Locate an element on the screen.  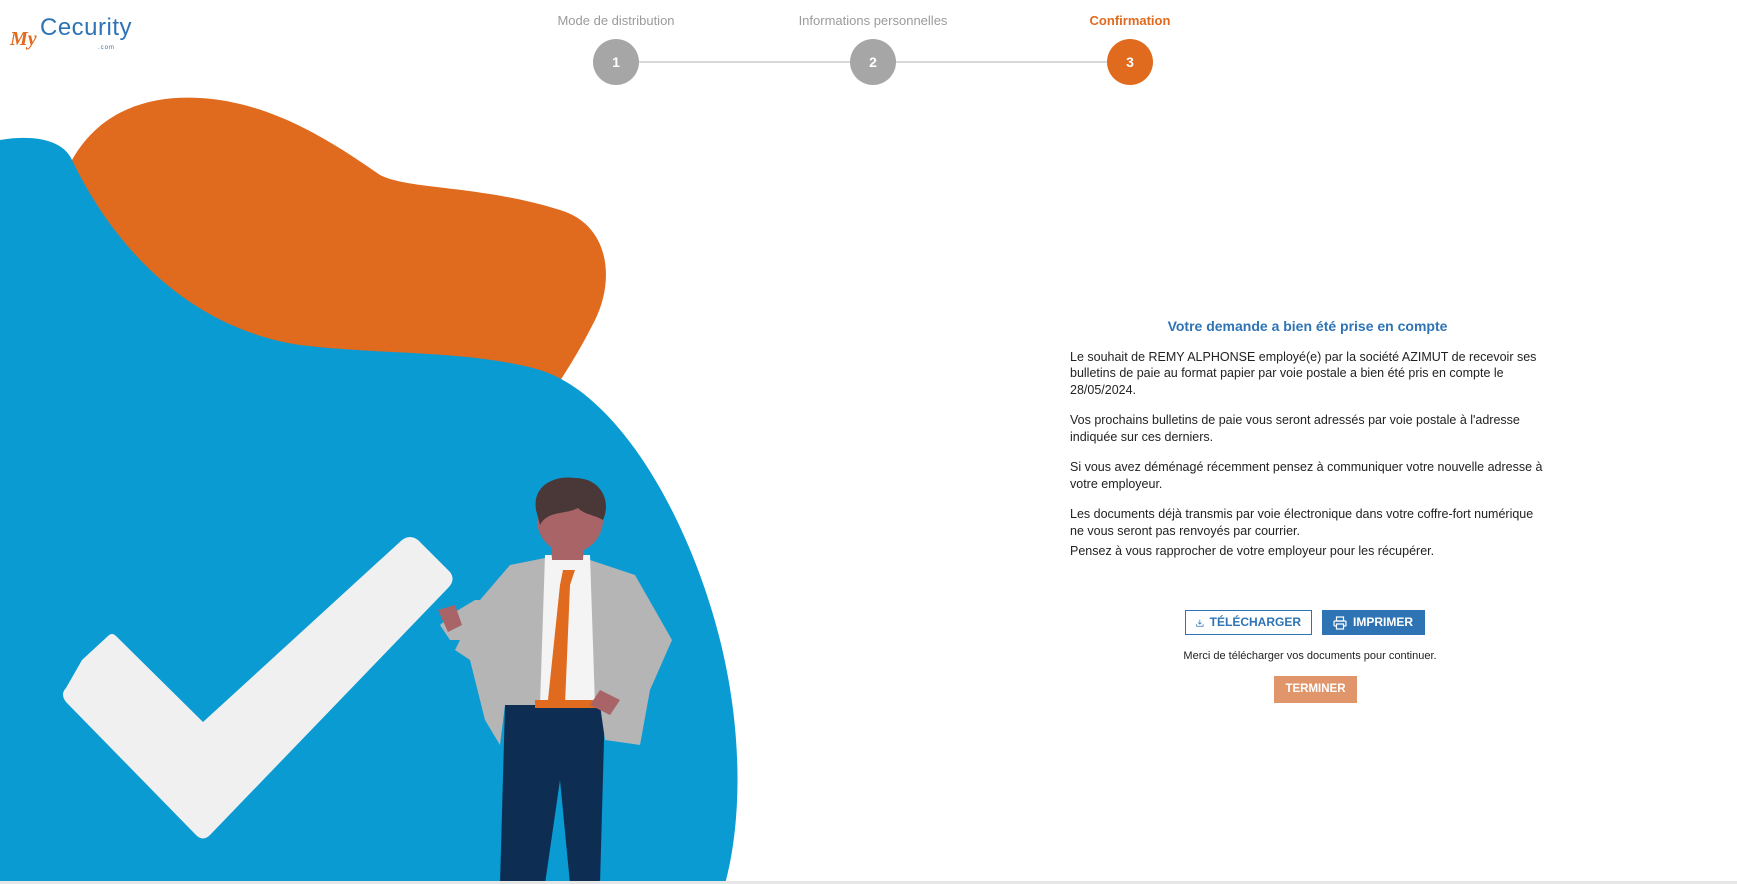
finish-button: TERMINER is located at coordinates (1315, 689).